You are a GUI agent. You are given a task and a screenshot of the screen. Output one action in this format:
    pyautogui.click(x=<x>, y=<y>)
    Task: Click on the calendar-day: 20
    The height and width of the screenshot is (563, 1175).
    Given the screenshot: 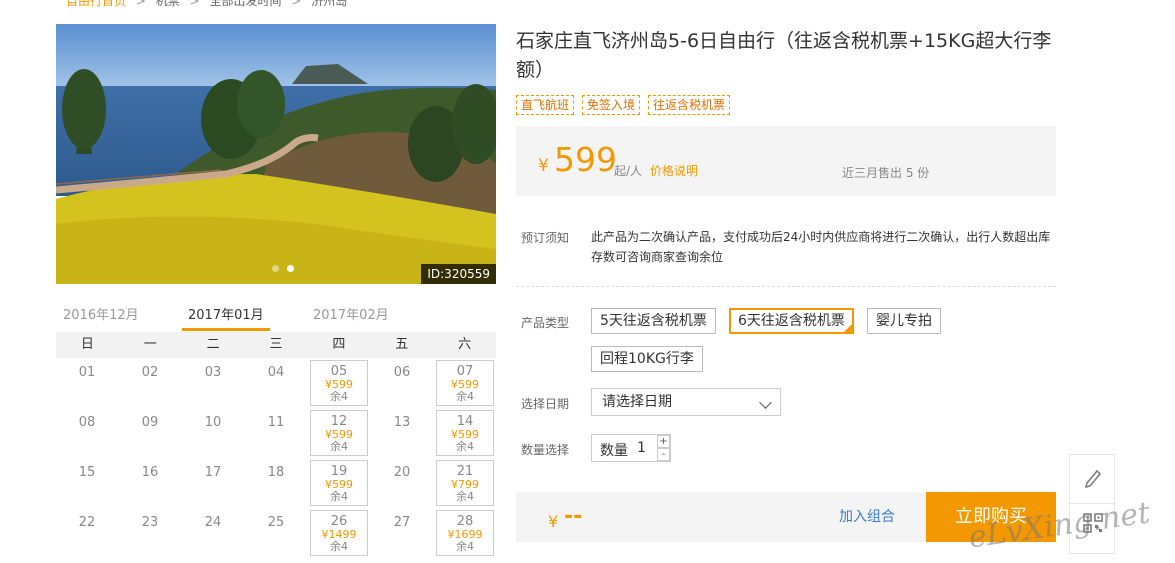 What is the action you would take?
    pyautogui.click(x=402, y=483)
    